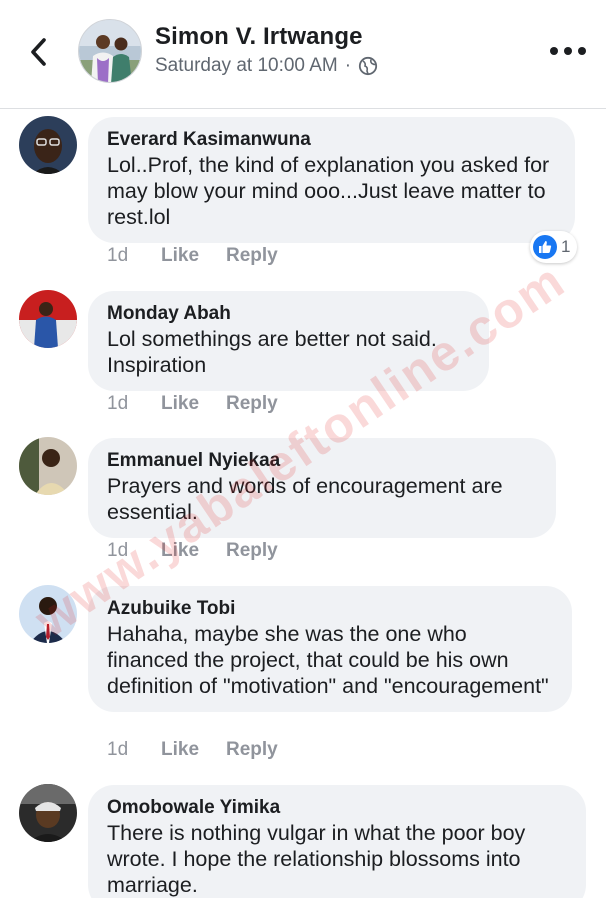  What do you see at coordinates (287, 314) in the screenshot?
I see `comment-author: Monday Abah` at bounding box center [287, 314].